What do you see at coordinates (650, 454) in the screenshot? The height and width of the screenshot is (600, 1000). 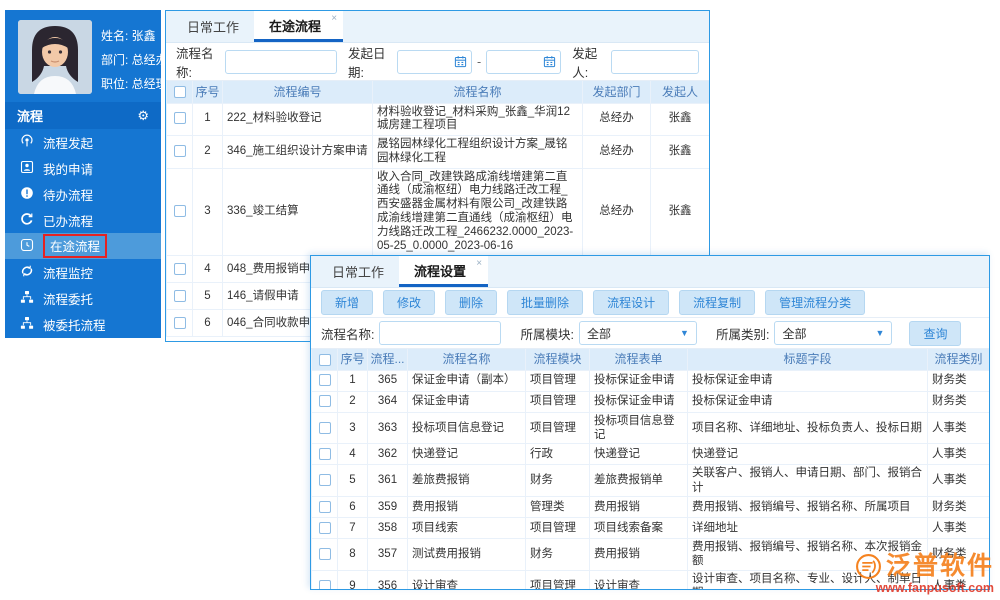 I see `table-row: 4 362 快递登记 行政 快递登记 快递登记 人事类` at bounding box center [650, 454].